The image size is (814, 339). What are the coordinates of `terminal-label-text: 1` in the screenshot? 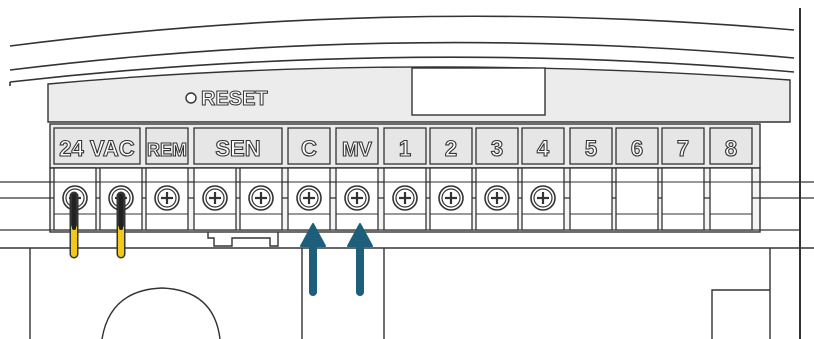 It's located at (405, 148).